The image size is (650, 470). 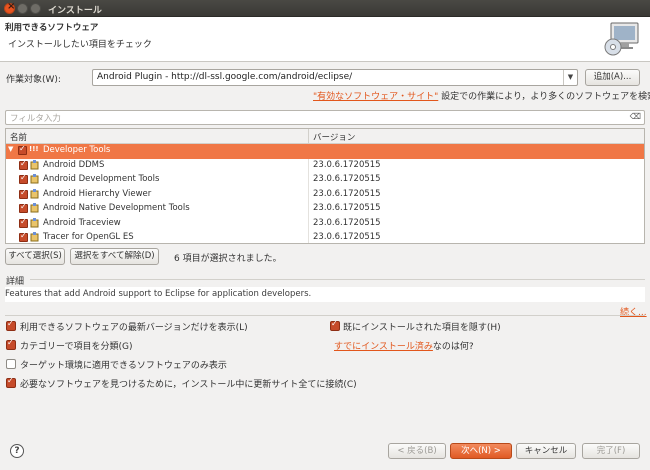 What do you see at coordinates (82, 222) in the screenshot?
I see `row-name: Android Traceview` at bounding box center [82, 222].